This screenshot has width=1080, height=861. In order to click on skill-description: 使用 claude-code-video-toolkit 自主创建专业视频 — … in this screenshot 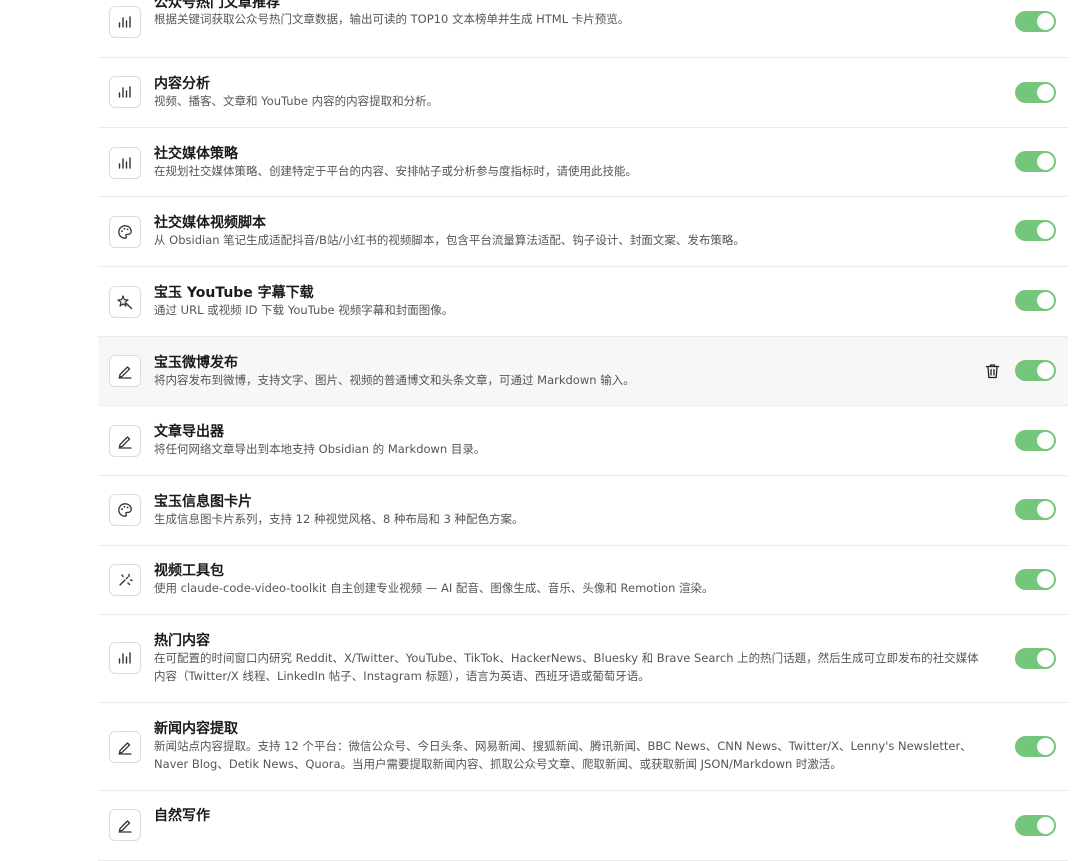, I will do `click(434, 588)`.